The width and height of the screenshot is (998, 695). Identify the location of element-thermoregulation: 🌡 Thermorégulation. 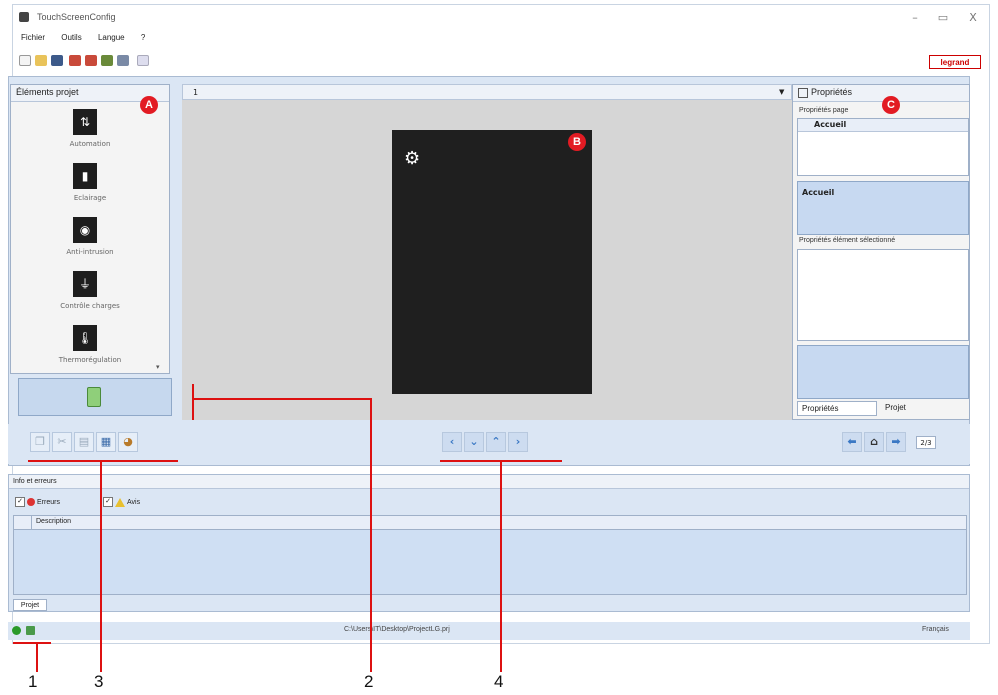
(90, 347).